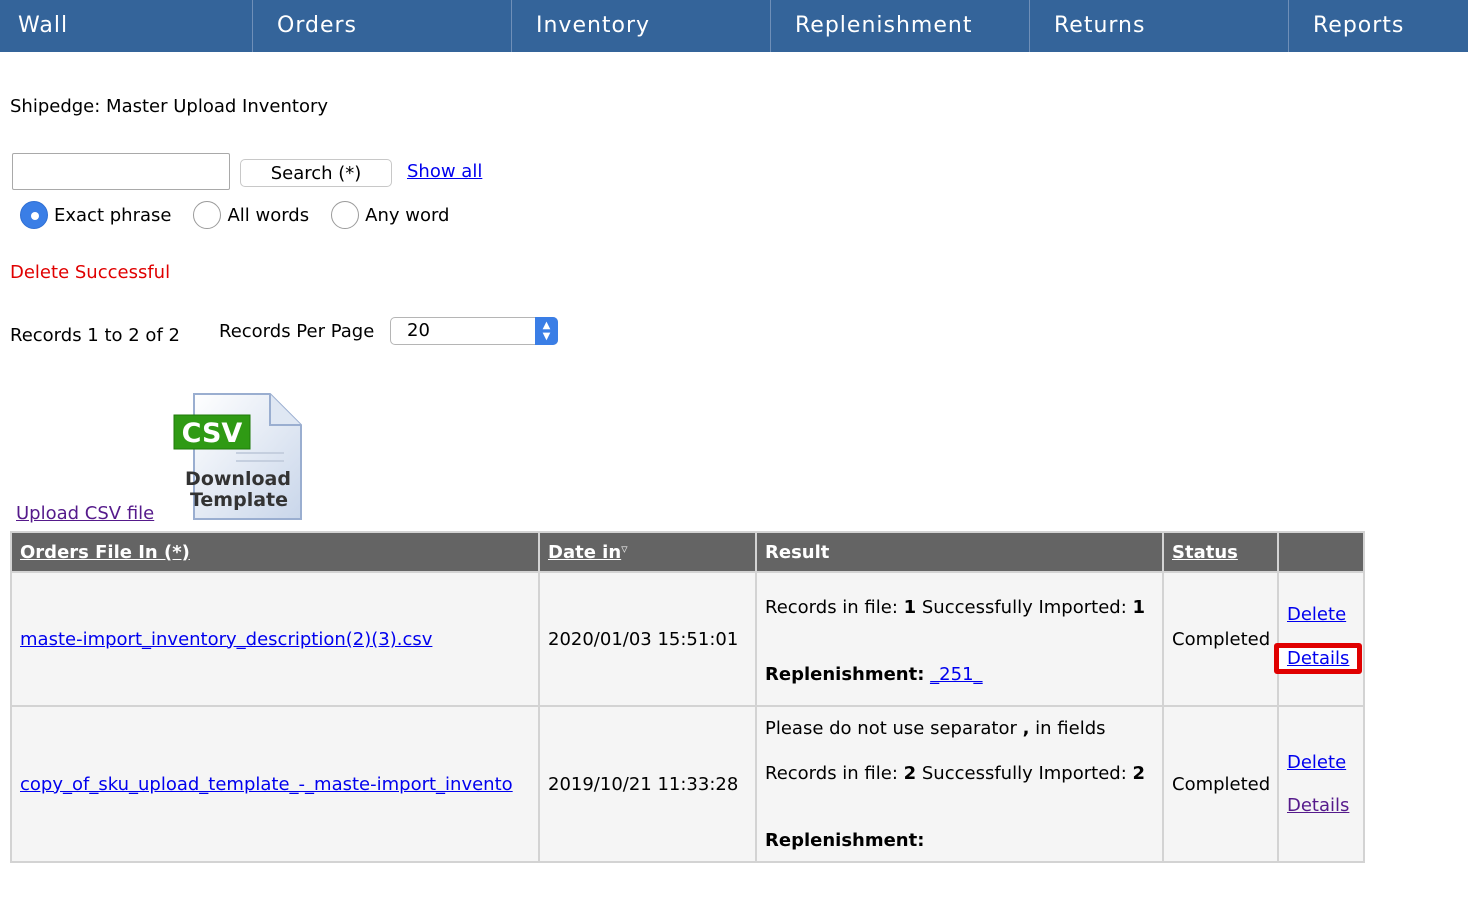 The width and height of the screenshot is (1468, 908). Describe the element at coordinates (34, 215) in the screenshot. I see `radio-exact-phrase` at that location.